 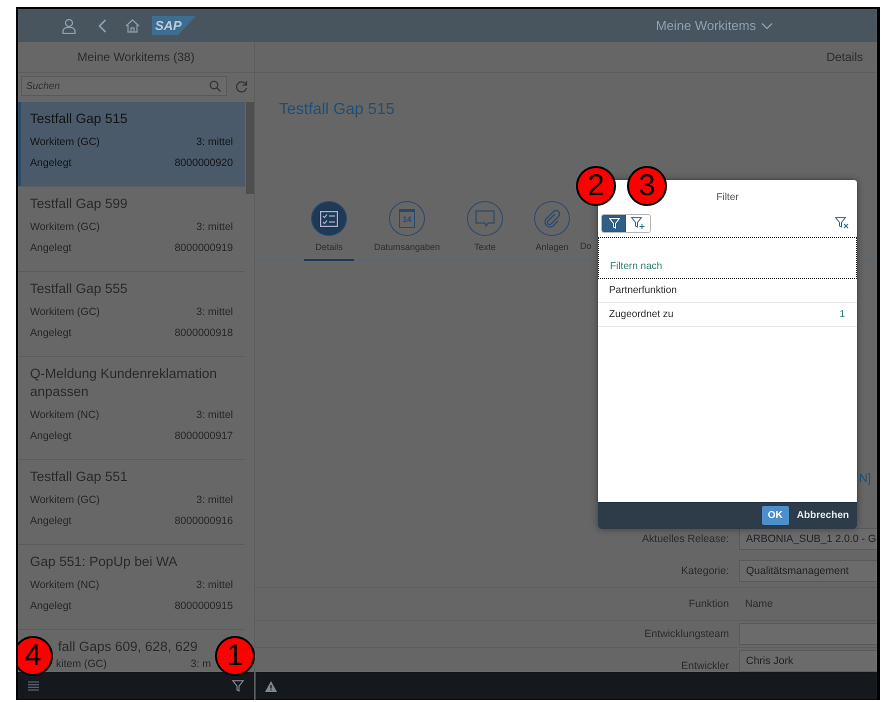 I want to click on item-number: 8000000918, so click(x=203, y=333).